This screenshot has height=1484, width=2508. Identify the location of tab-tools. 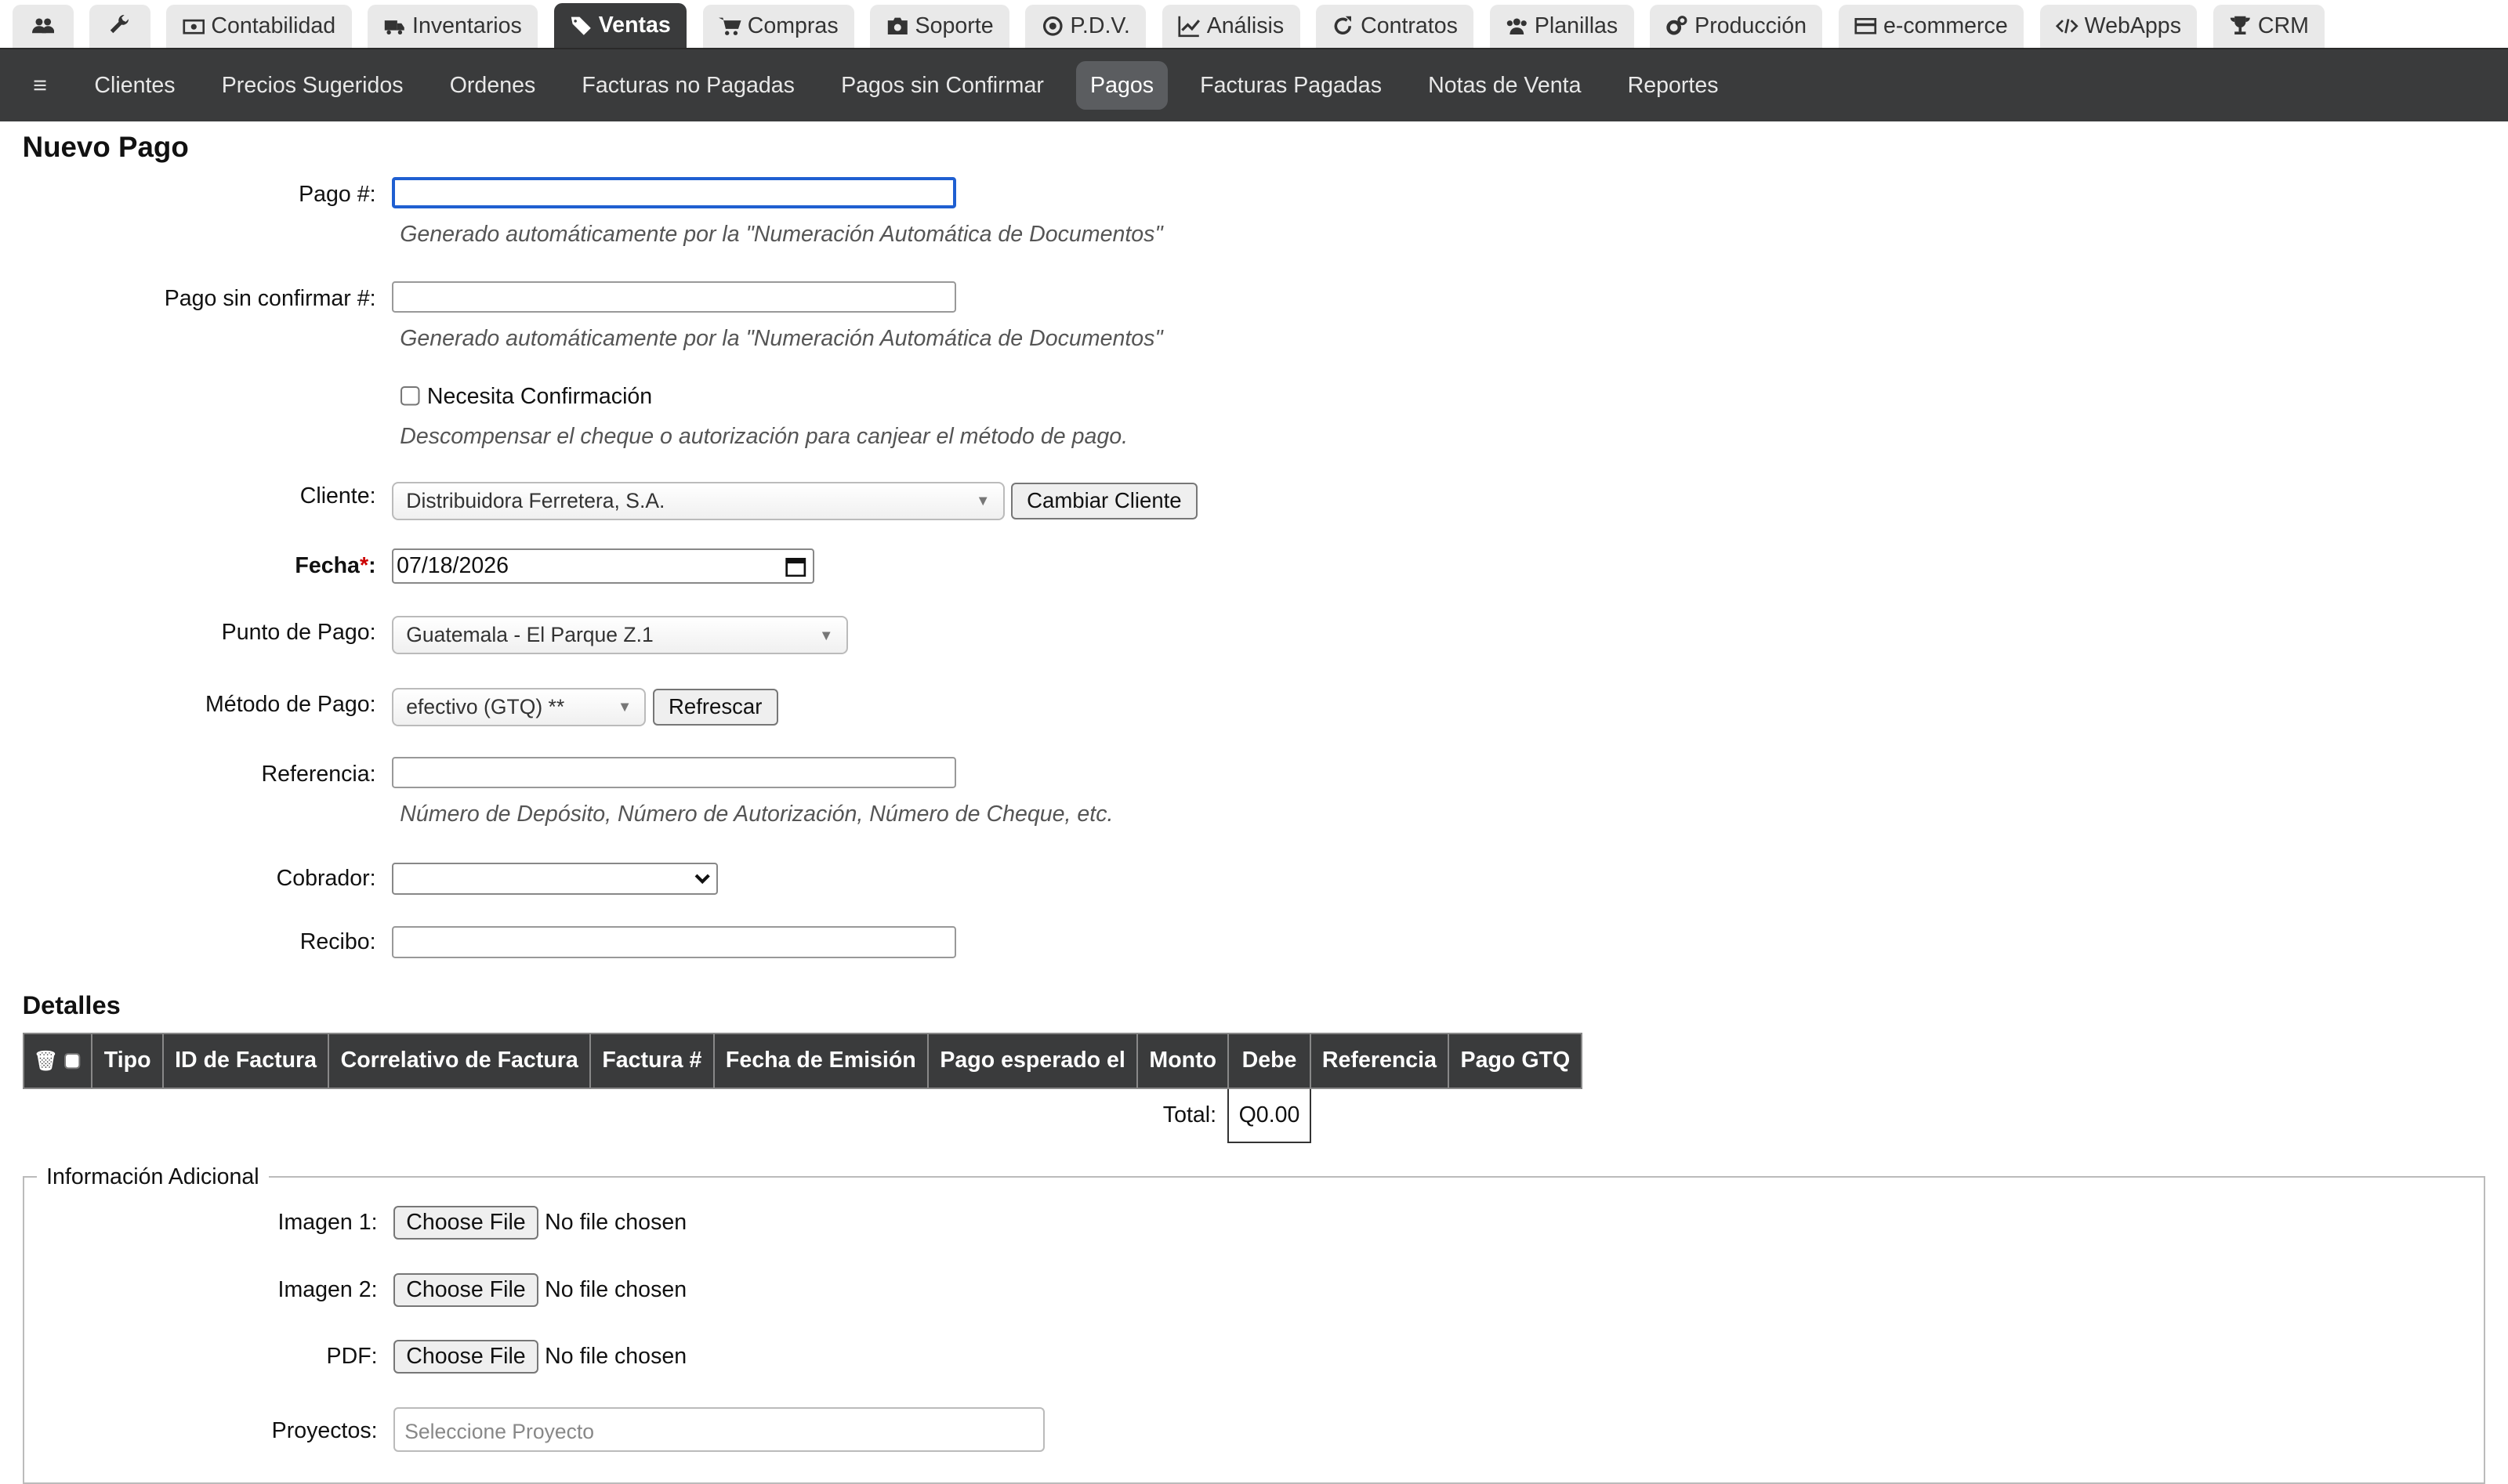
(119, 27).